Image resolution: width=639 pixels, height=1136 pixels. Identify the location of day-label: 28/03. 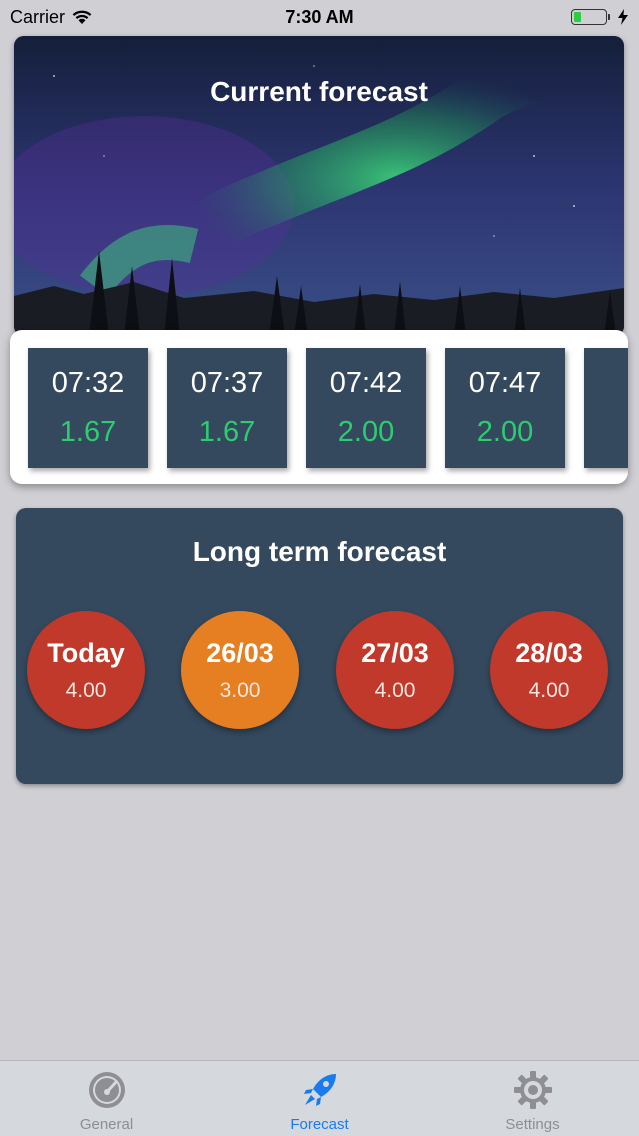
(549, 652).